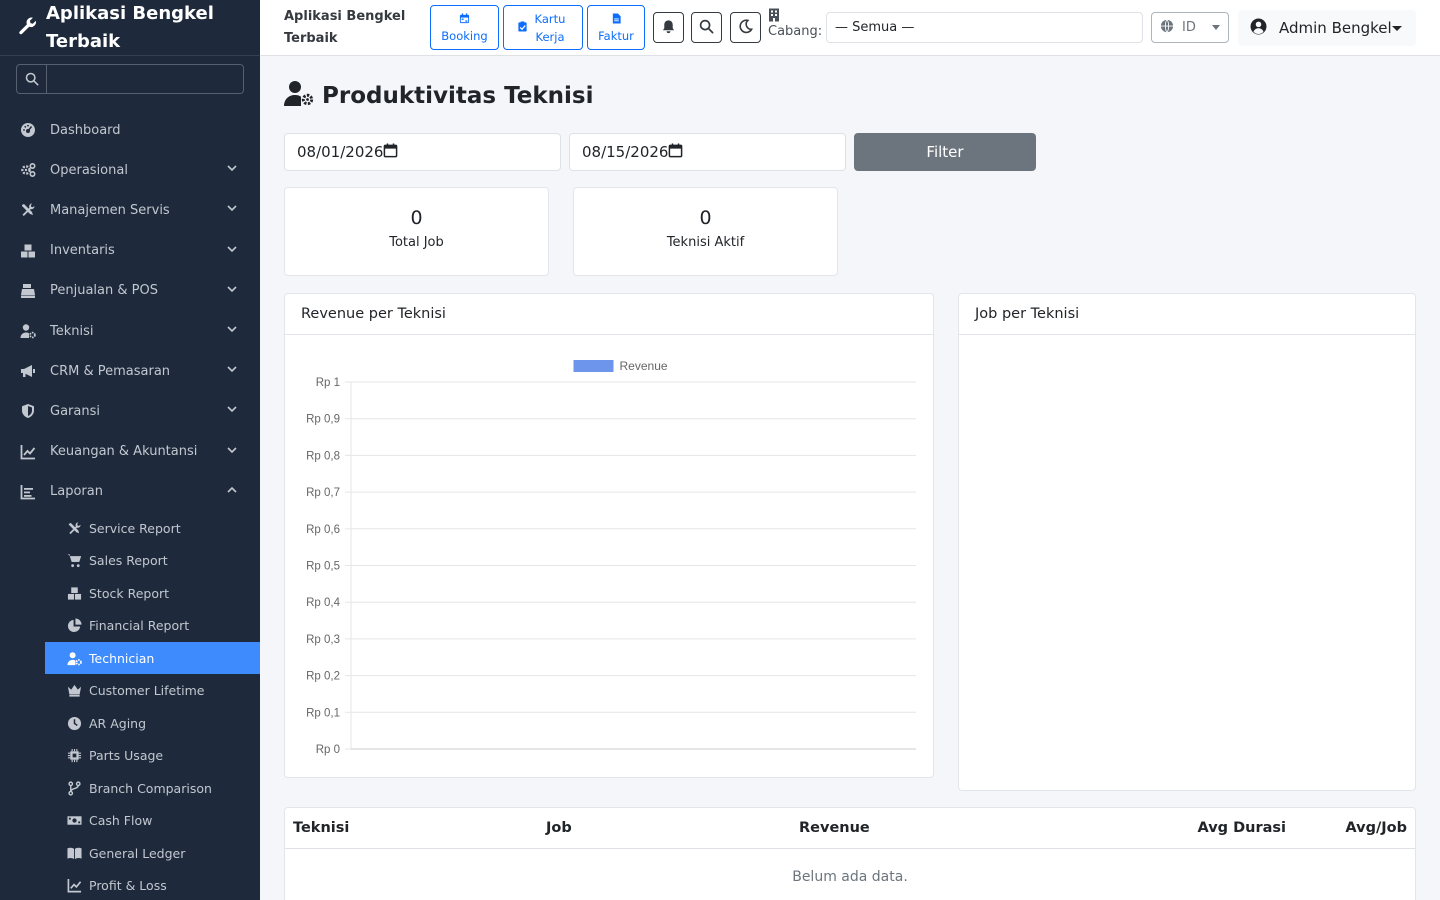 The image size is (1440, 900). I want to click on col-header-teknisi: Teknisi, so click(411, 828).